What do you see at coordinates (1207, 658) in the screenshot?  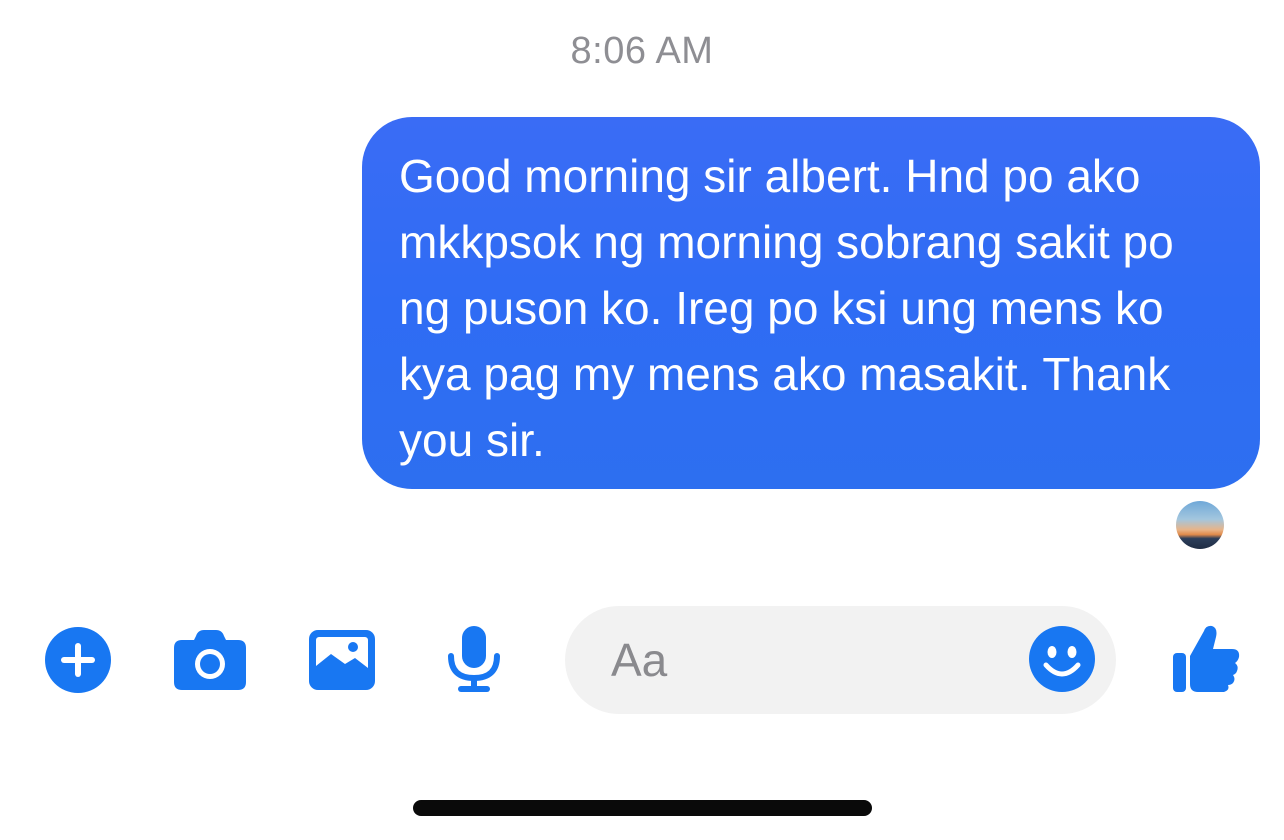 I see `thumbs-up-icon` at bounding box center [1207, 658].